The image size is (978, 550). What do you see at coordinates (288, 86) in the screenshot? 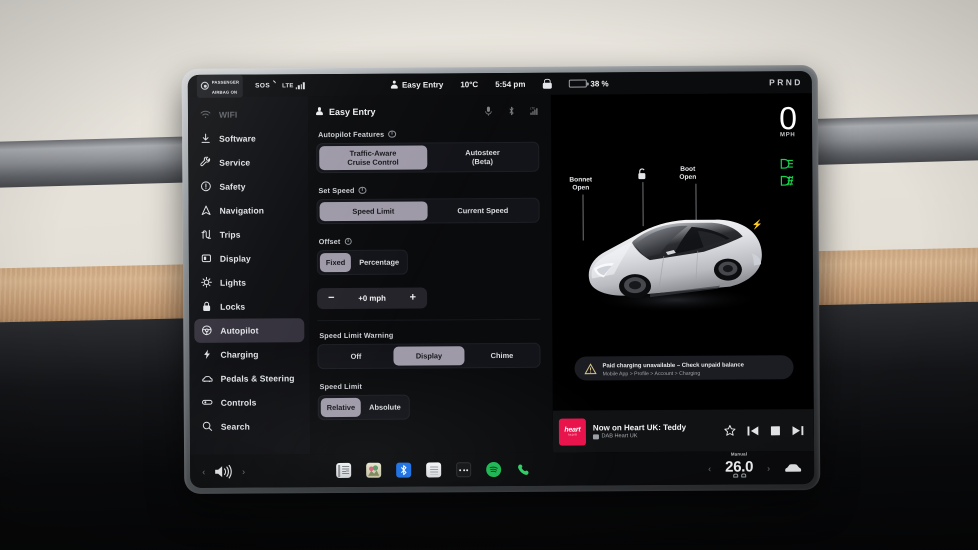
I see `network-label: LTE` at bounding box center [288, 86].